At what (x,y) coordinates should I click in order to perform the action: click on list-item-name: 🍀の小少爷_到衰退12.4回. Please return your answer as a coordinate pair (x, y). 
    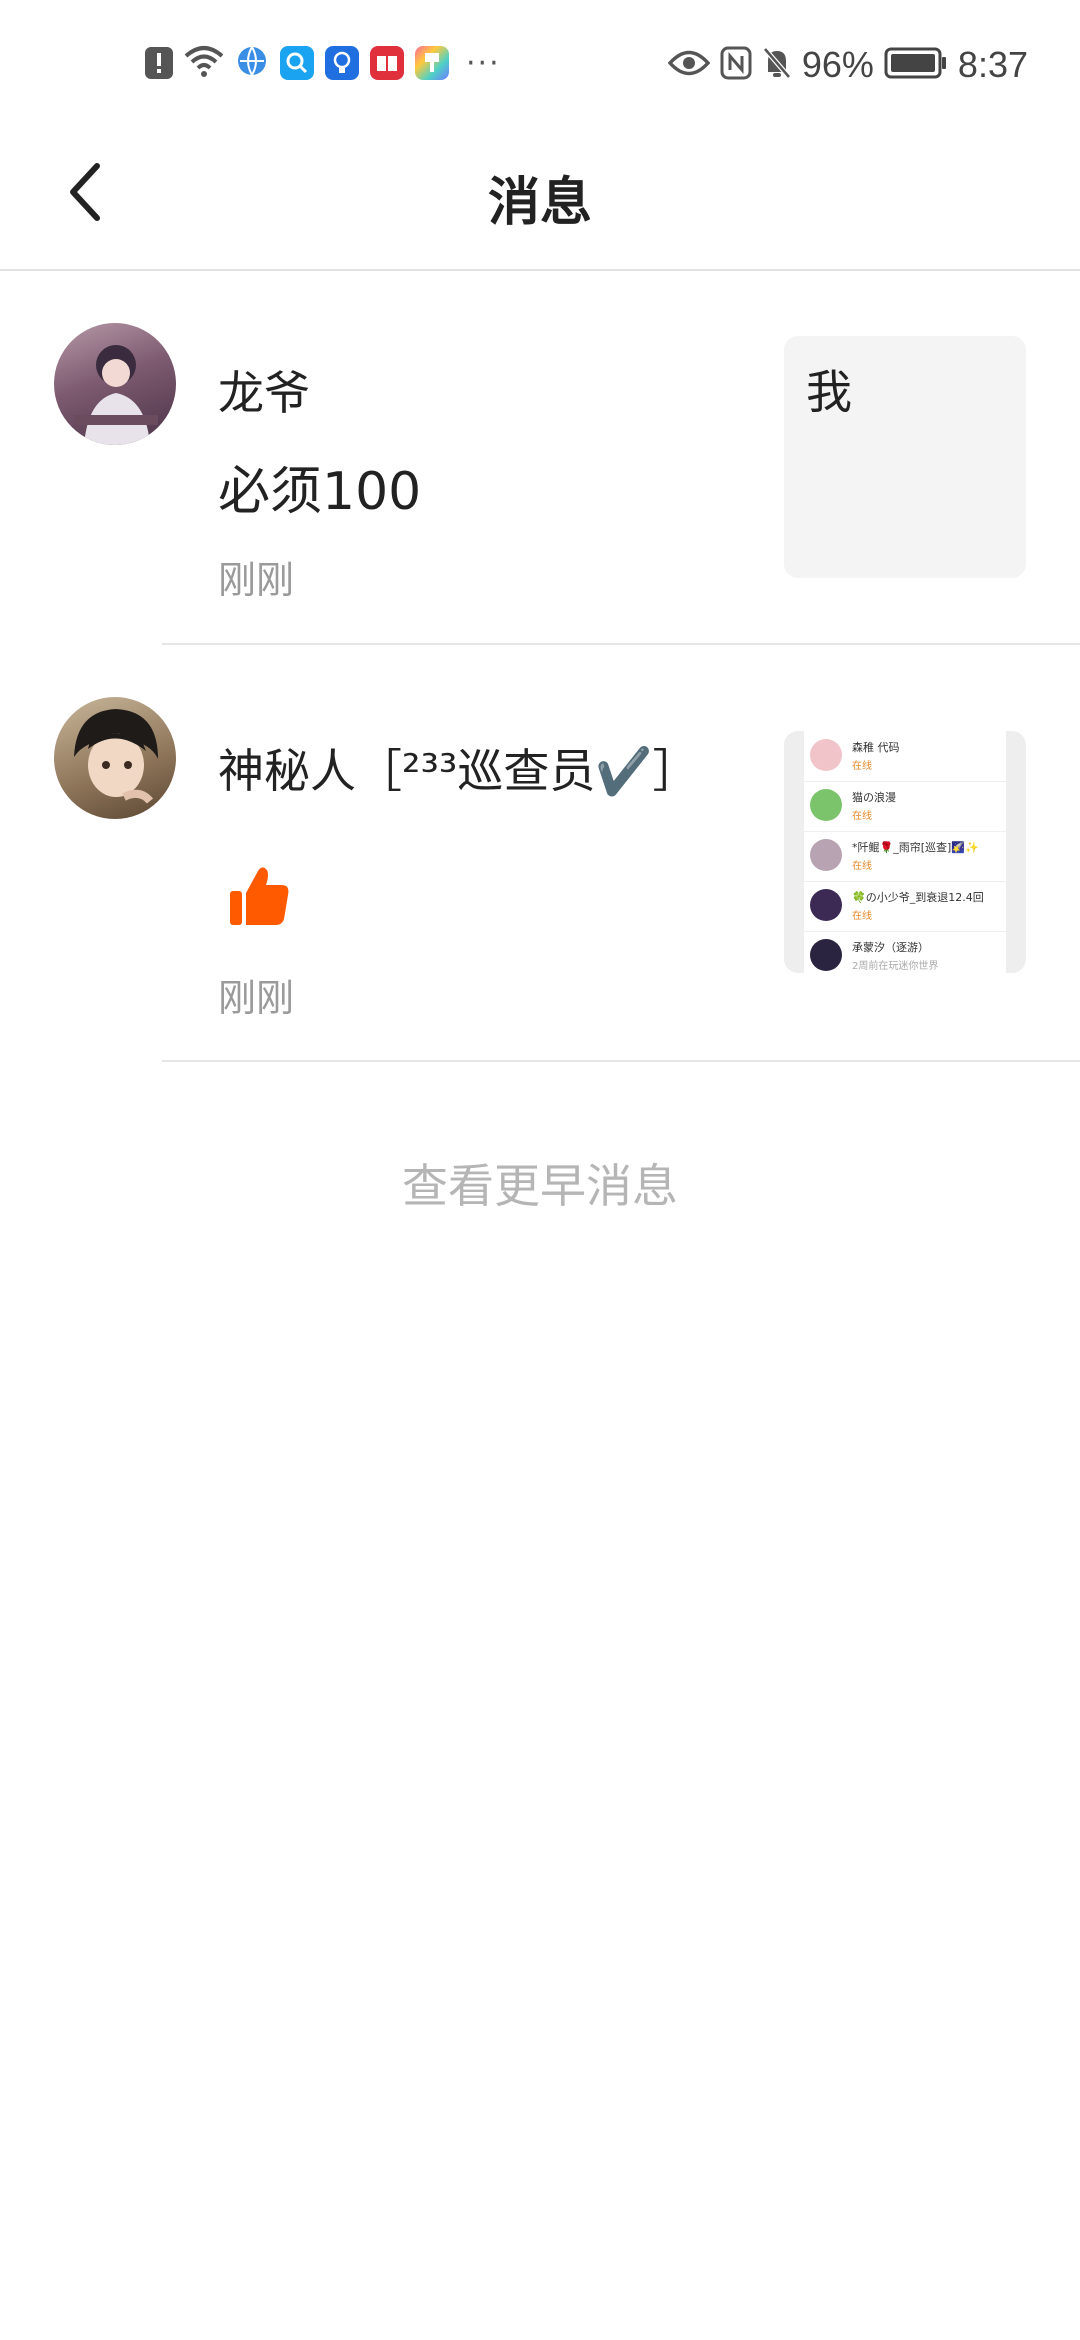
    Looking at the image, I should click on (918, 897).